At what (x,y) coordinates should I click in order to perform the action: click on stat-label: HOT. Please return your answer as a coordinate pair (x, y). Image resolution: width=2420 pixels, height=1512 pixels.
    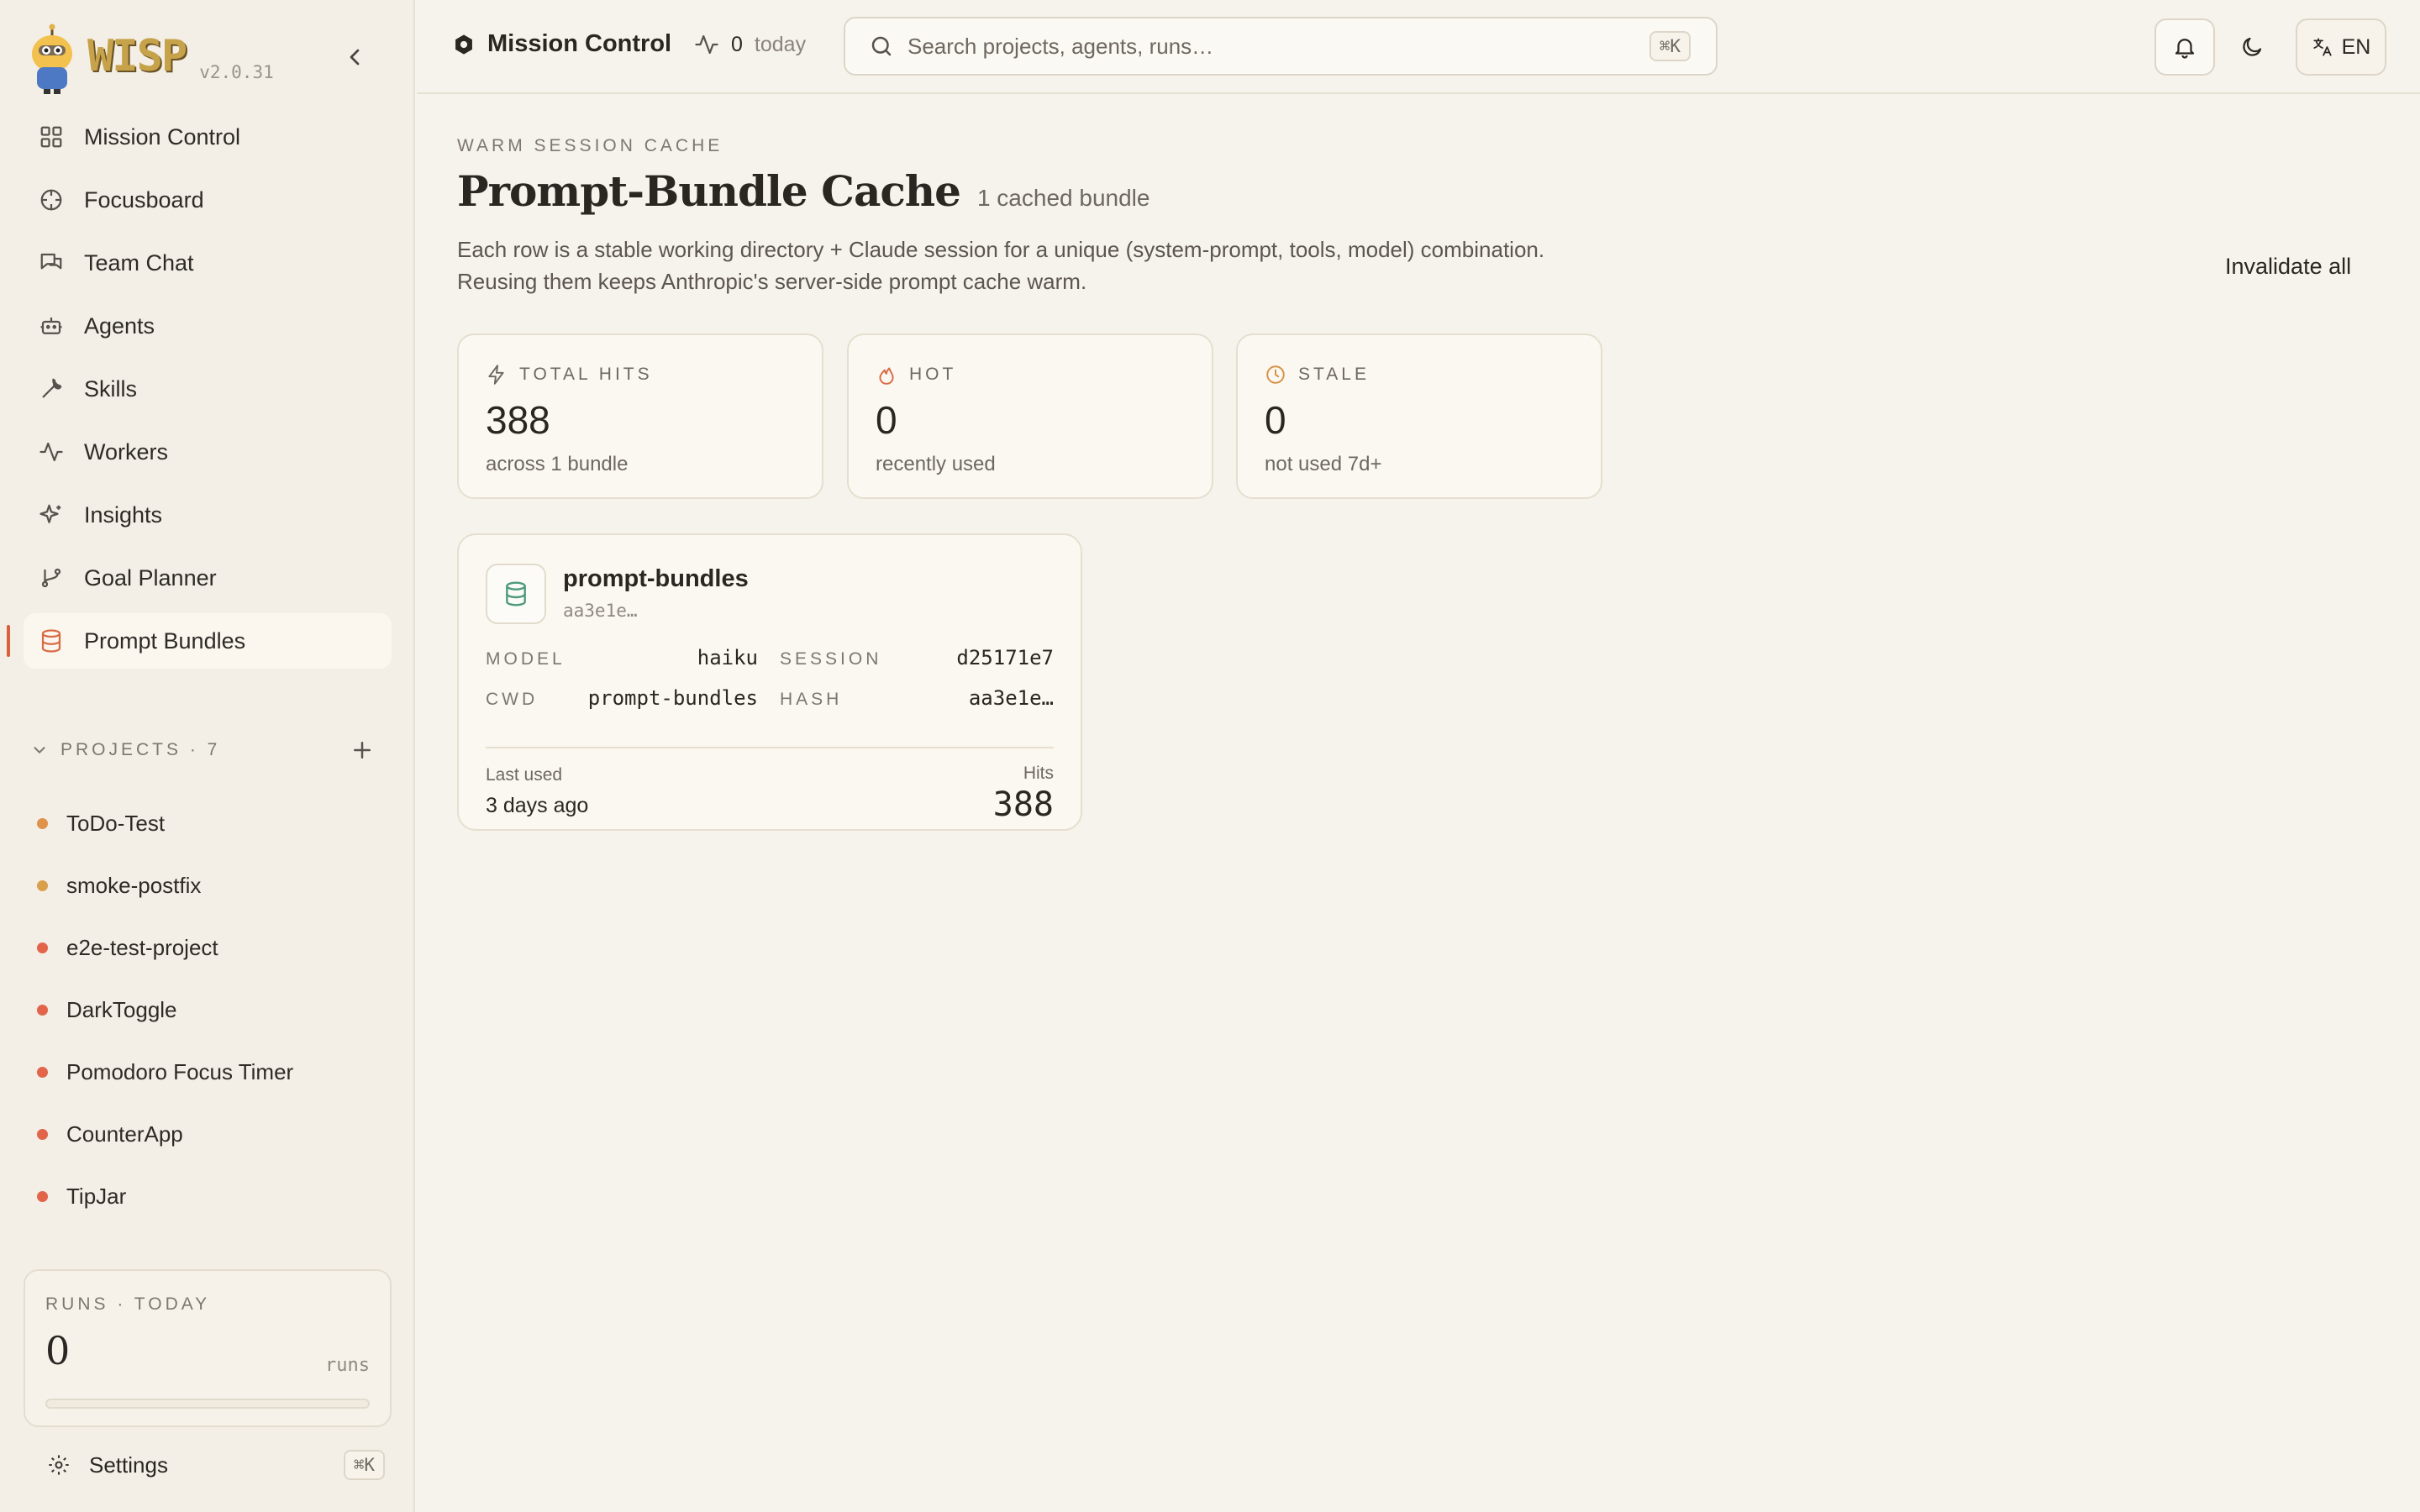
    Looking at the image, I should click on (916, 375).